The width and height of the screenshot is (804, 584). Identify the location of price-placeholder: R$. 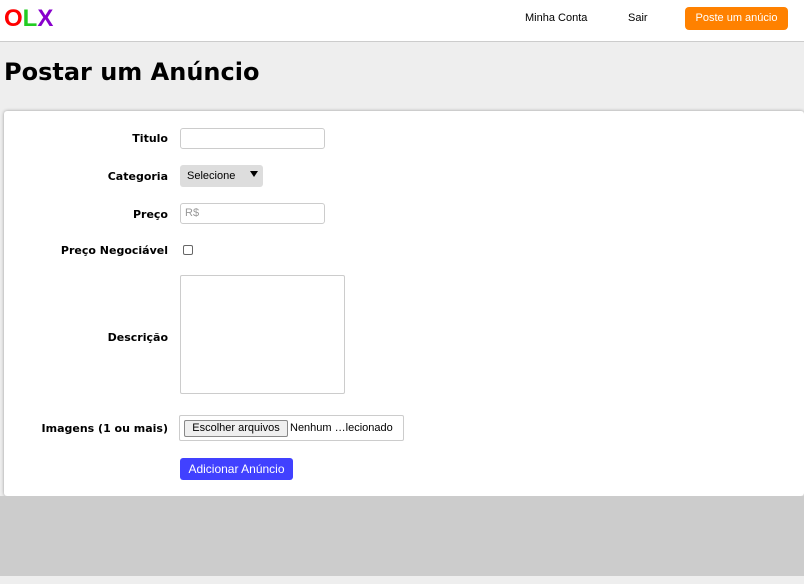
(192, 213).